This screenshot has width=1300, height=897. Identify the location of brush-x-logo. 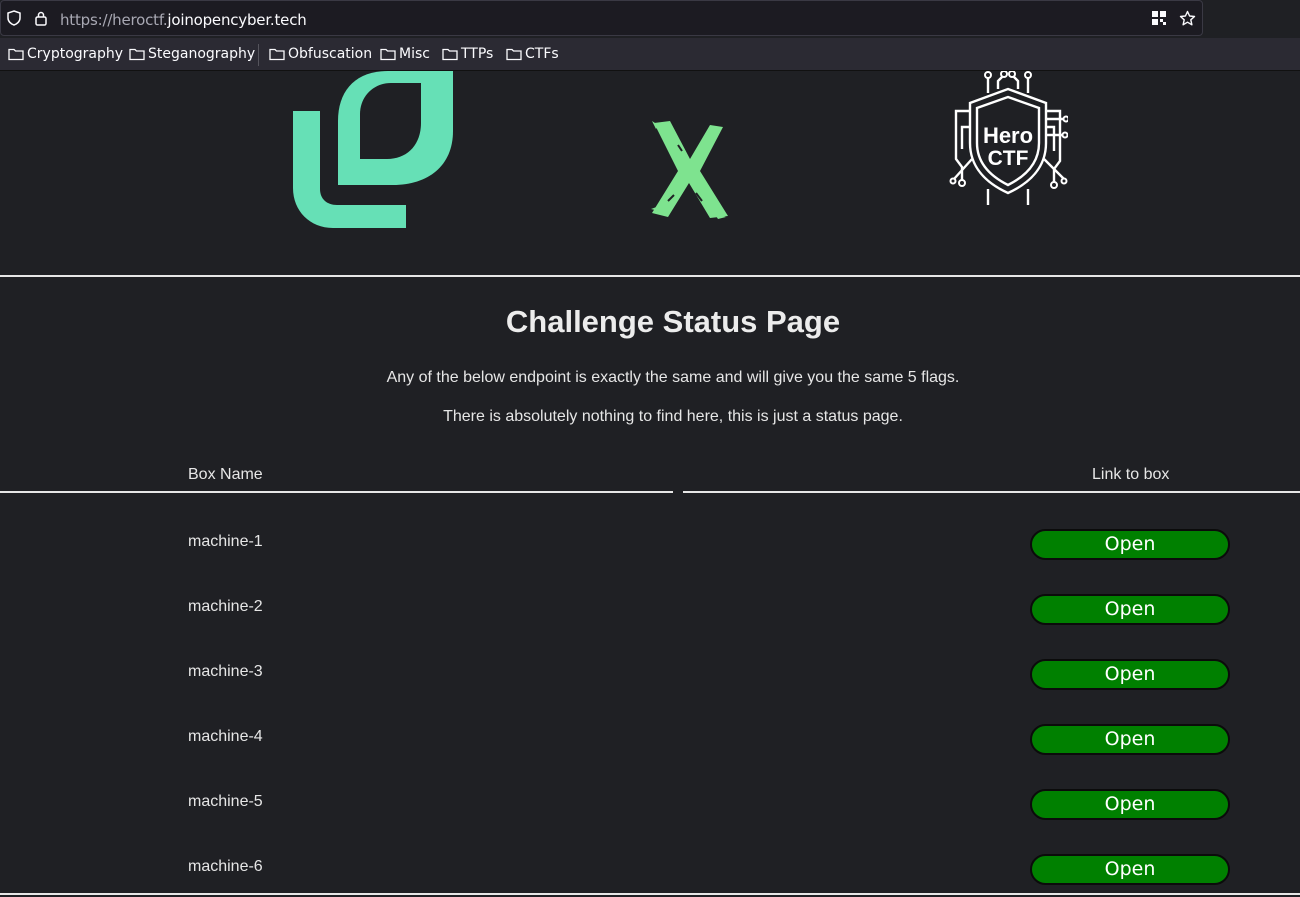
(689, 172).